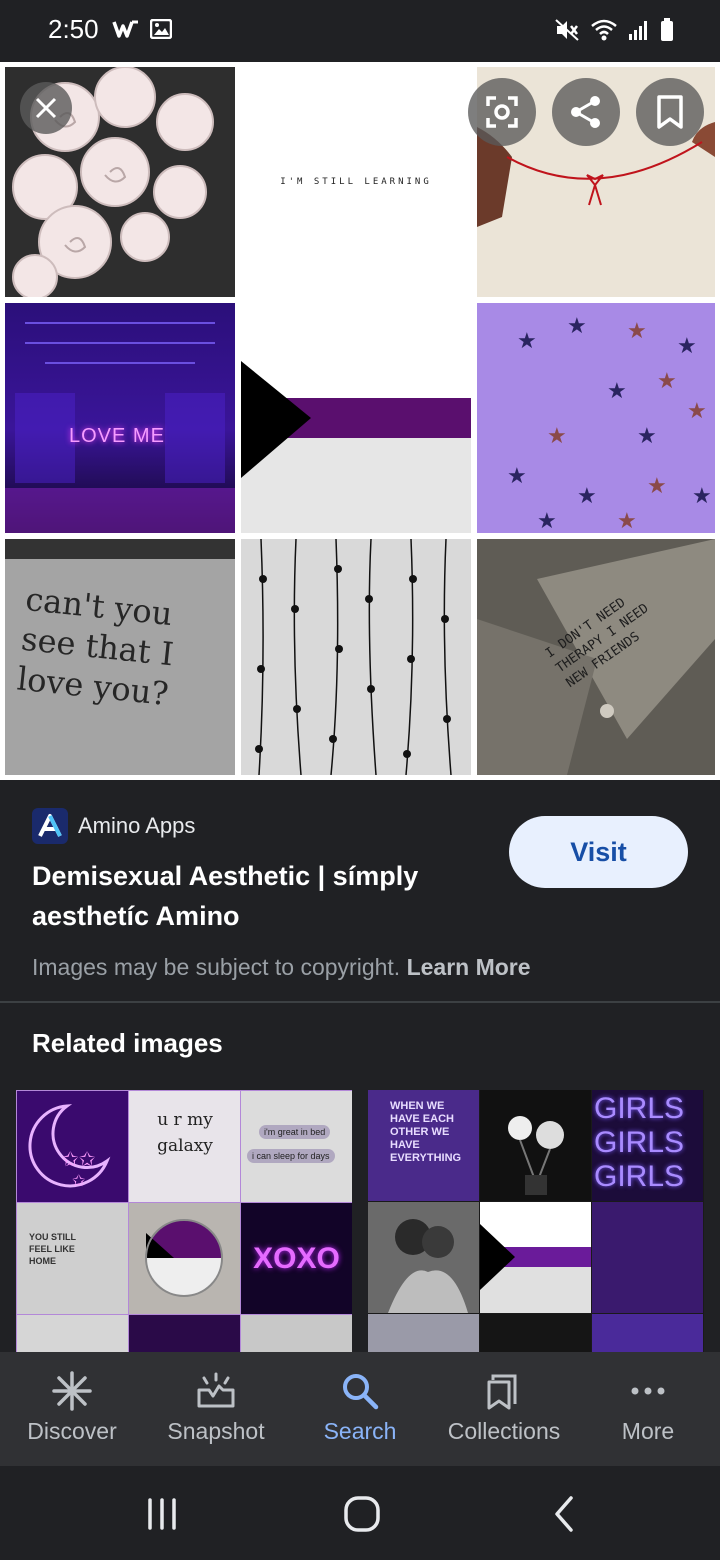  What do you see at coordinates (296, 1146) in the screenshot?
I see `bed-text-cell: i'm great in bed i can sleep for days` at bounding box center [296, 1146].